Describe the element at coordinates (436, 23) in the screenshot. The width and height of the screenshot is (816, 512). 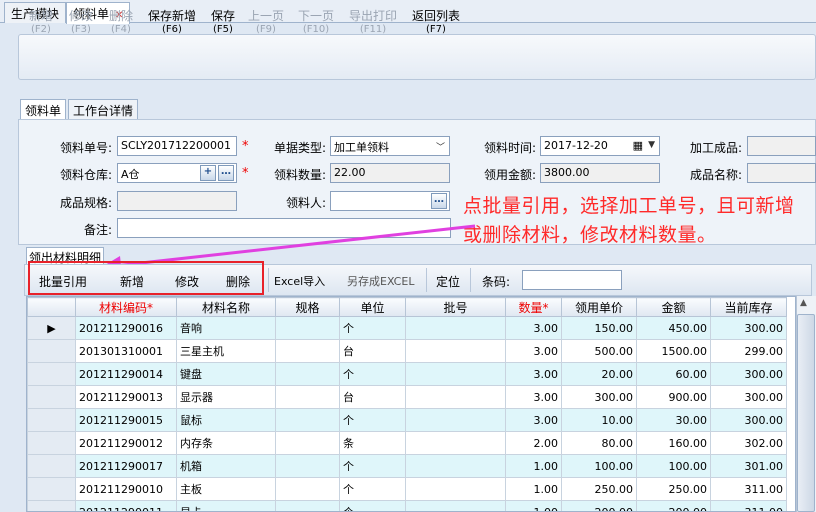
I see `back-to-list-button: 返回列表 (F7)` at that location.